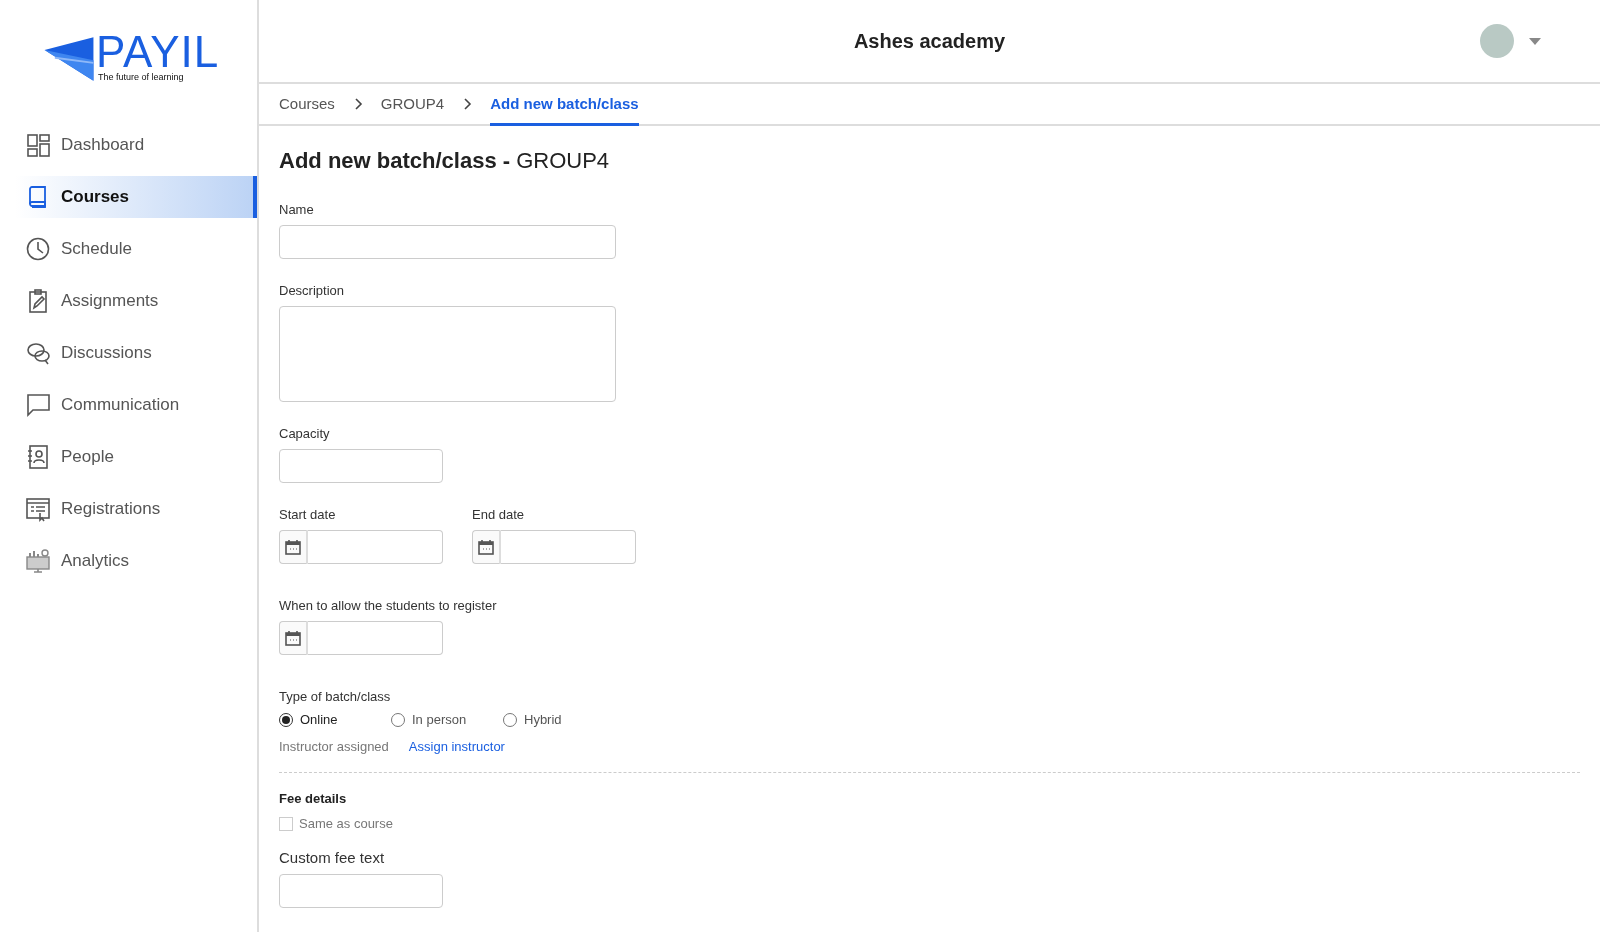 Image resolution: width=1600 pixels, height=932 pixels. What do you see at coordinates (297, 209) in the screenshot?
I see `field-label: Name` at bounding box center [297, 209].